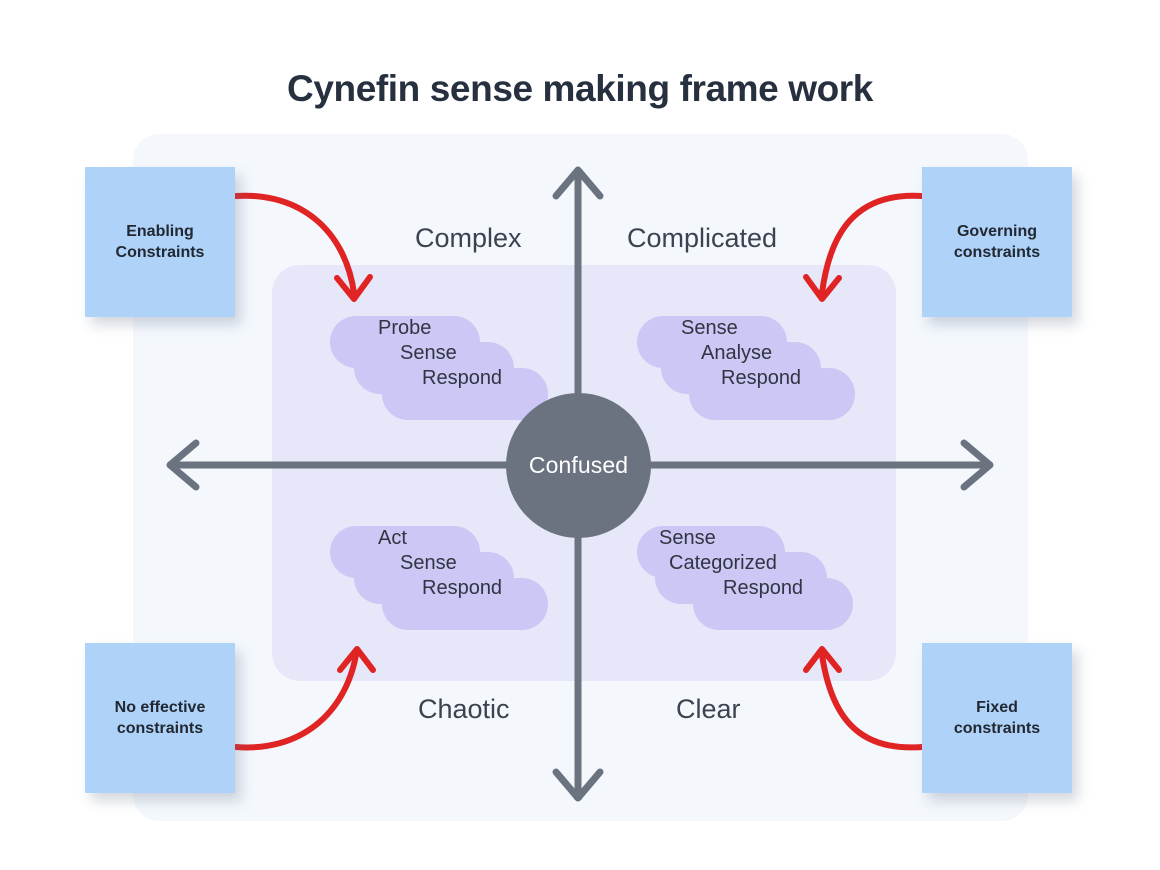 The image size is (1160, 870). Describe the element at coordinates (468, 238) in the screenshot. I see `quadrant-label-complex: Complex` at that location.